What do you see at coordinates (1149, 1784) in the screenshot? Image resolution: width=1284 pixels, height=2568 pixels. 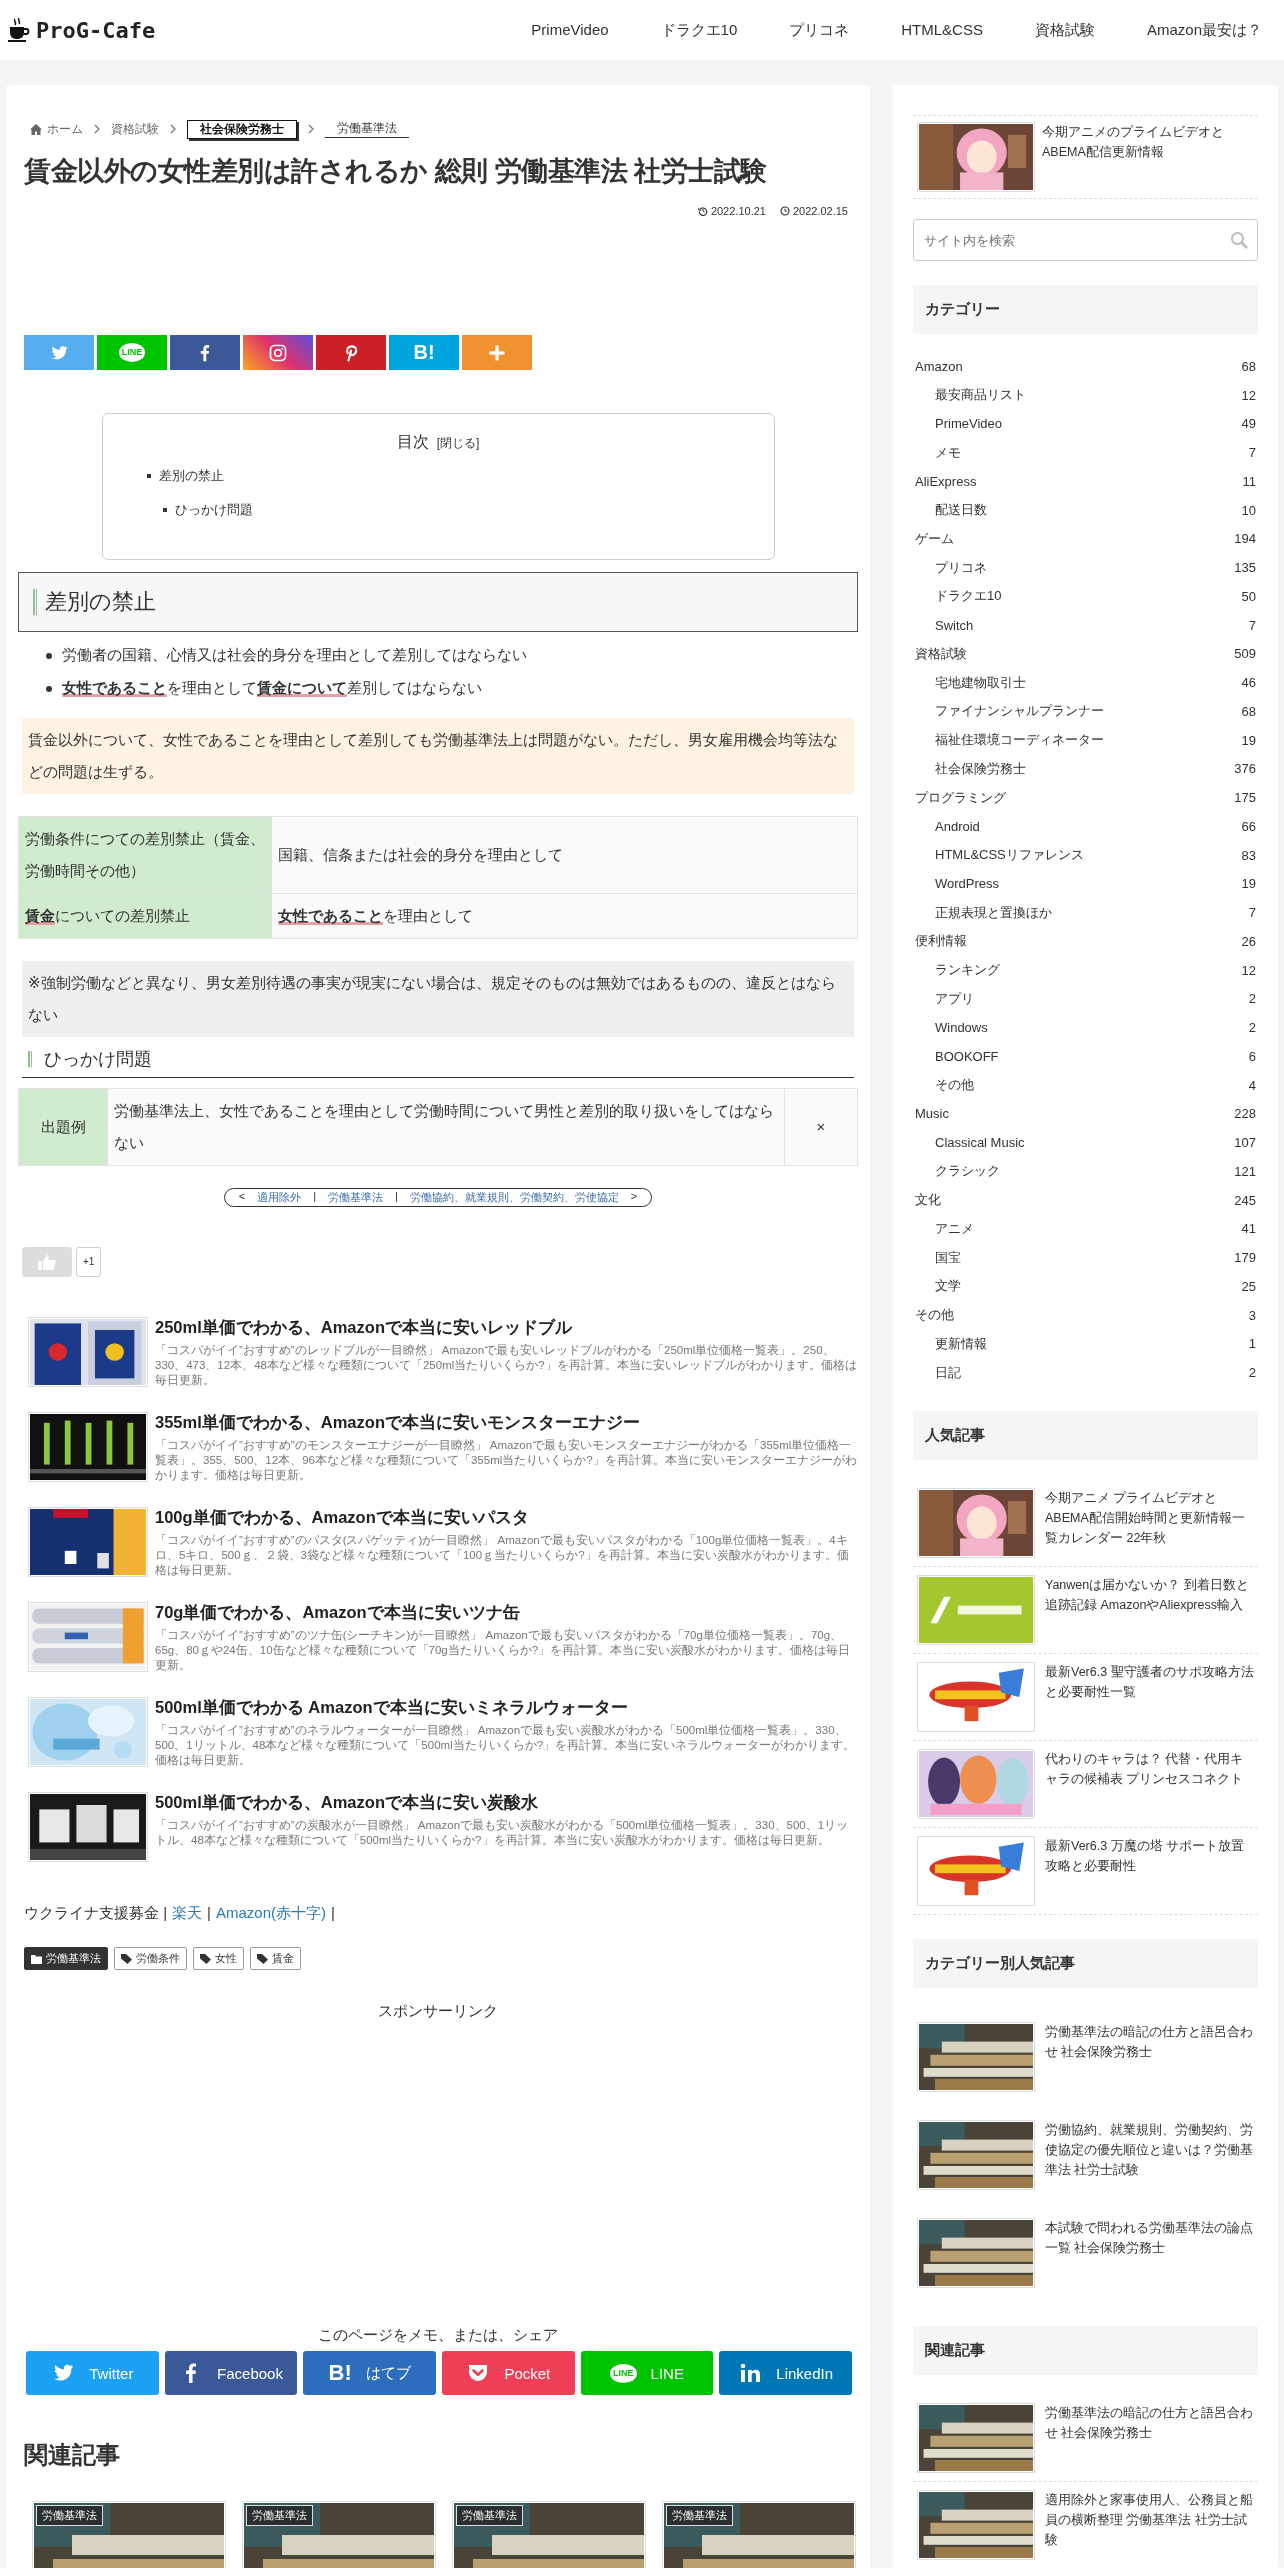 I see `article-link: 代わりのキャラは？ 代替・代用キャラの候補表 プリンセスコネクト` at bounding box center [1149, 1784].